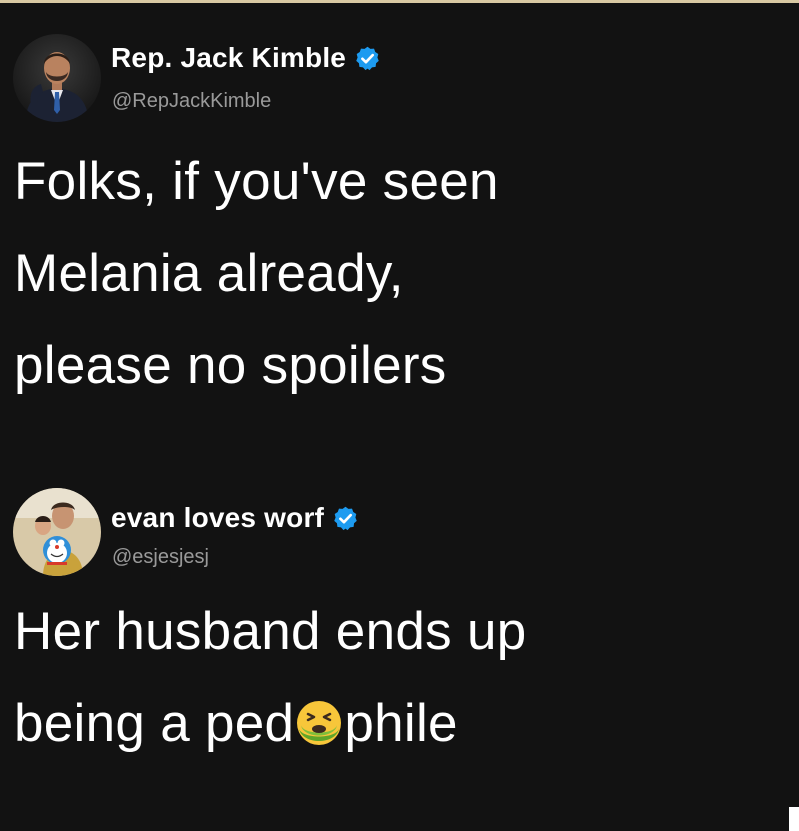 The width and height of the screenshot is (799, 831). I want to click on tweet-body-line: please no spoilers, so click(230, 365).